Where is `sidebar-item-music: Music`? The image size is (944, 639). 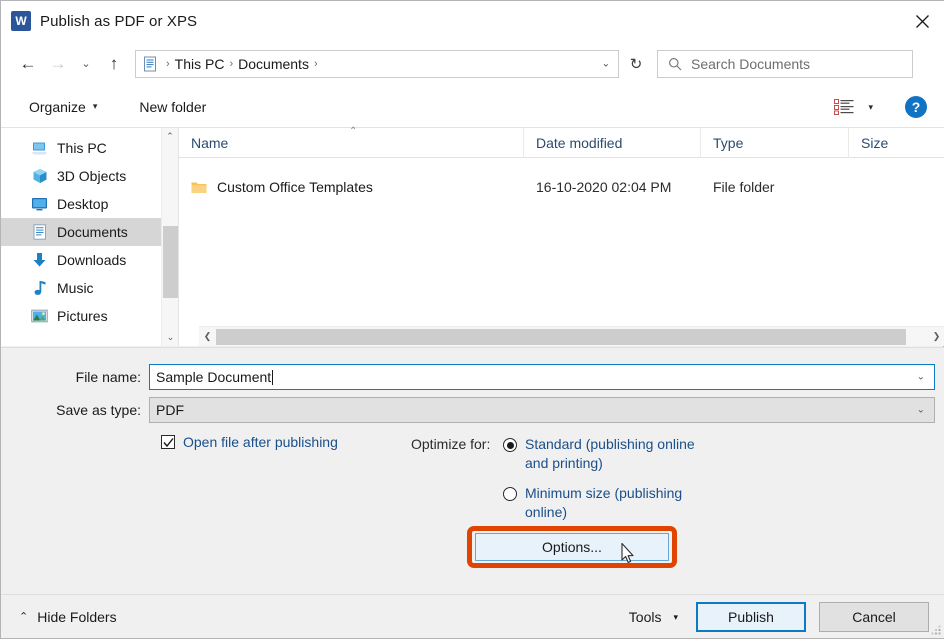 sidebar-item-music: Music is located at coordinates (89, 288).